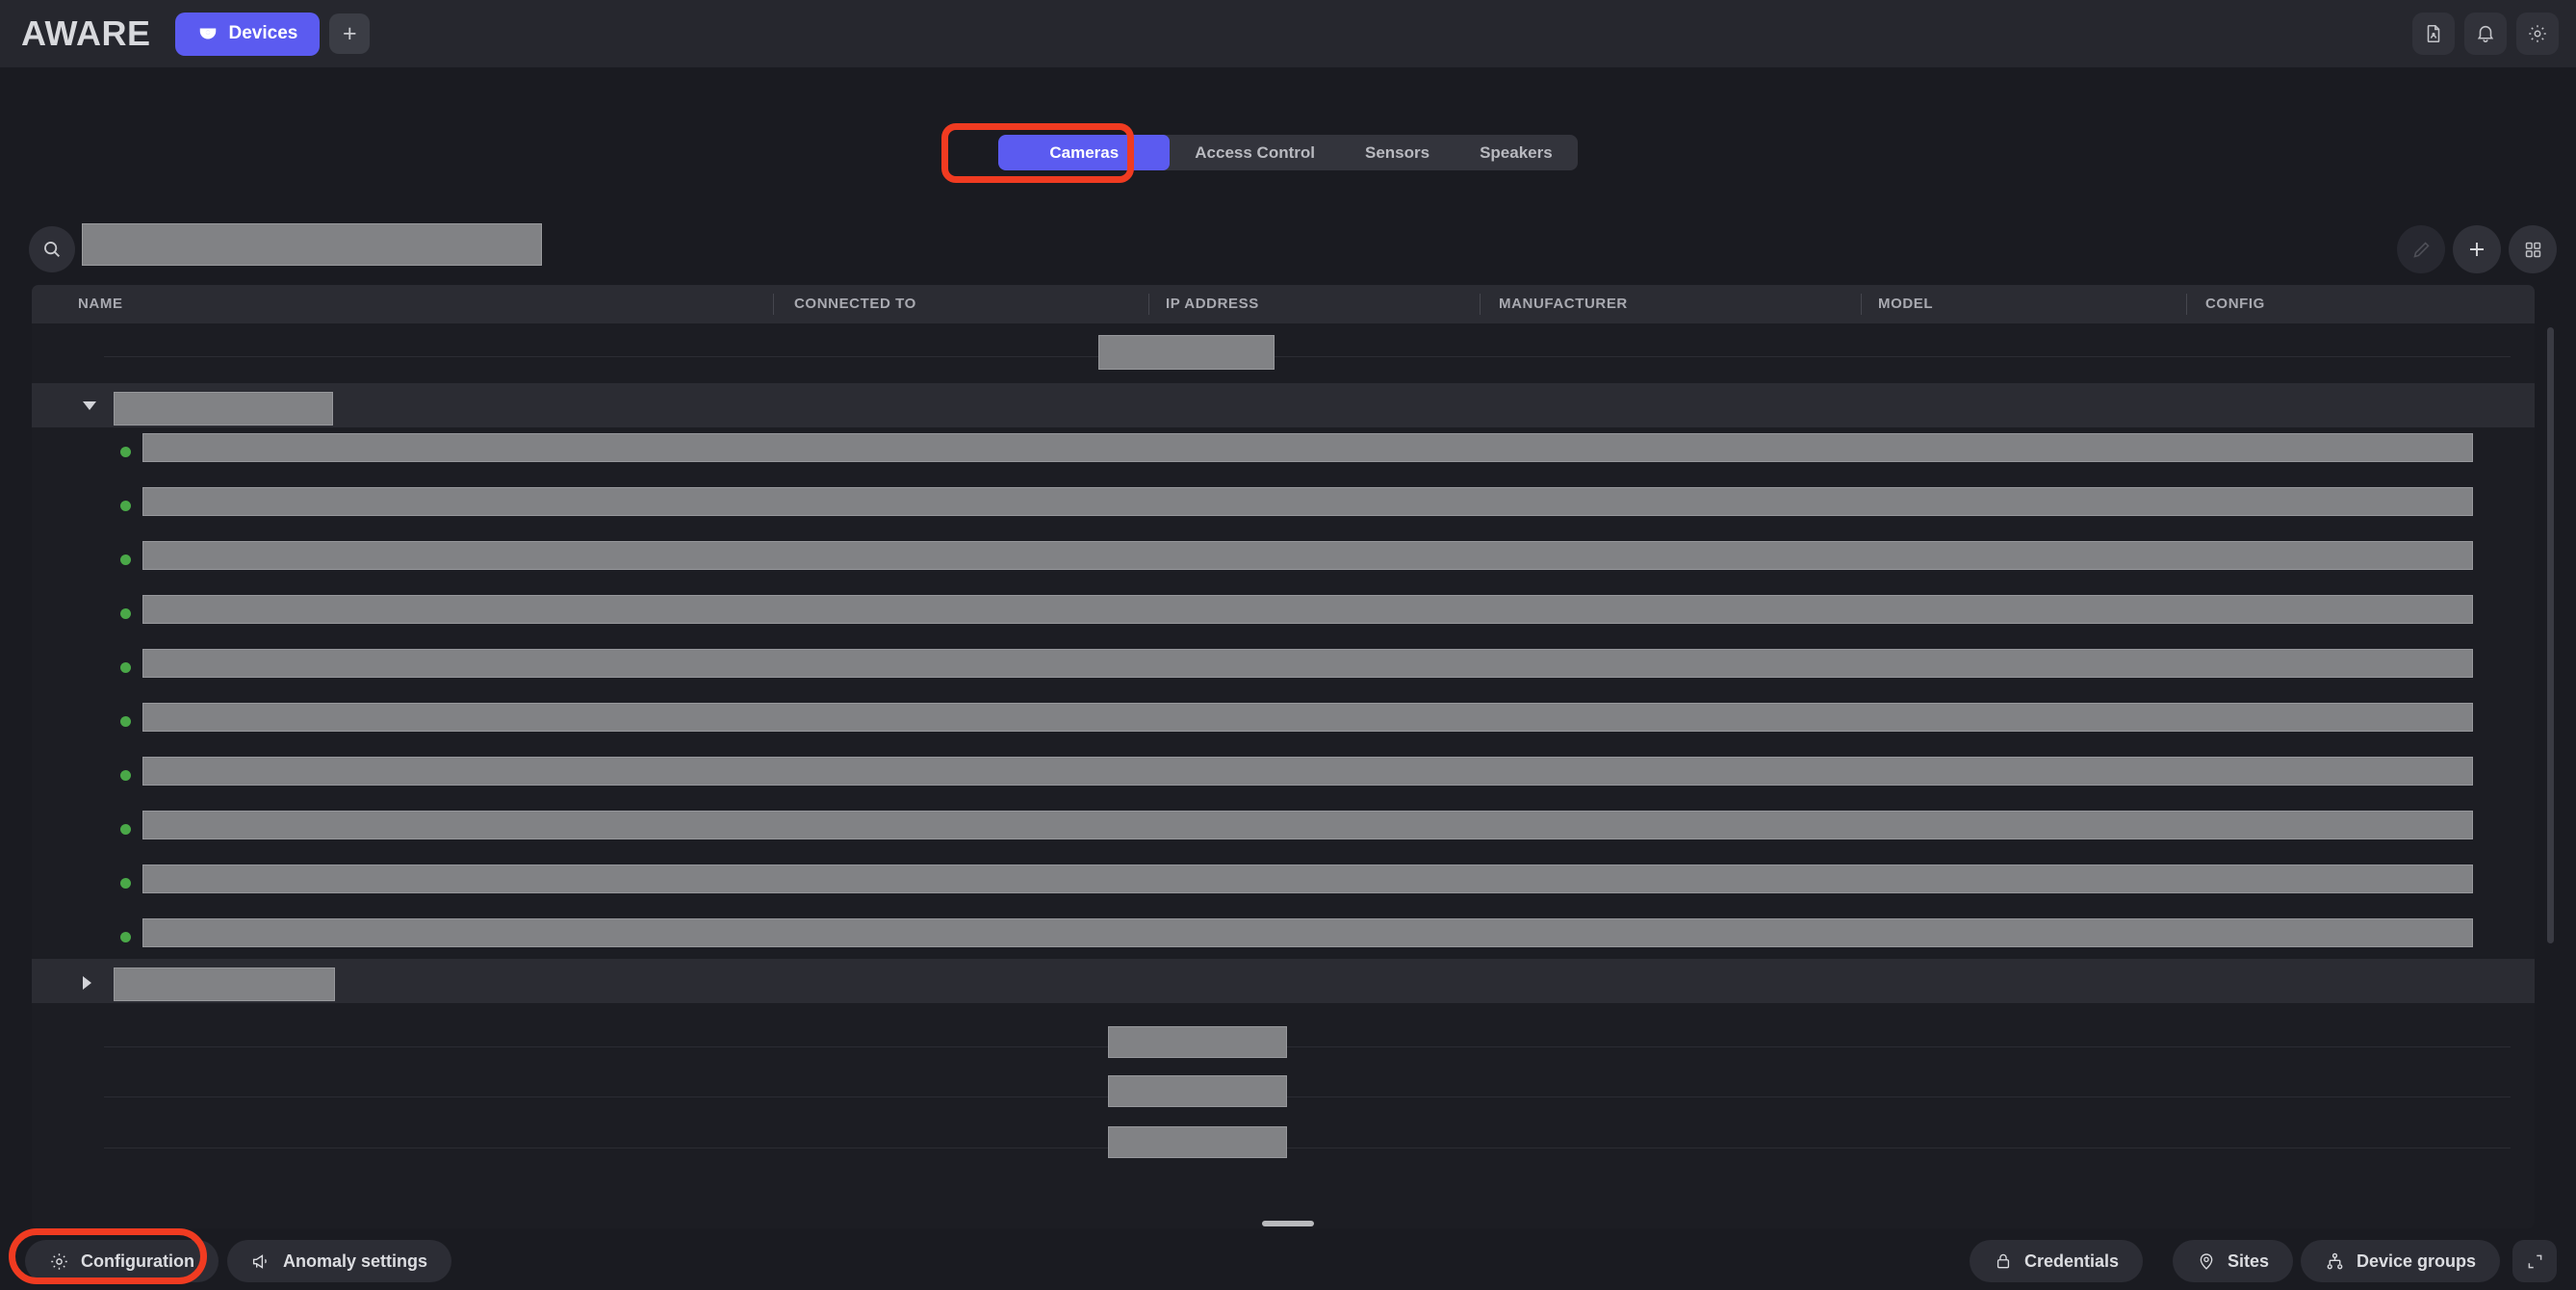  Describe the element at coordinates (1906, 304) in the screenshot. I see `column-header-model: MODEL` at that location.